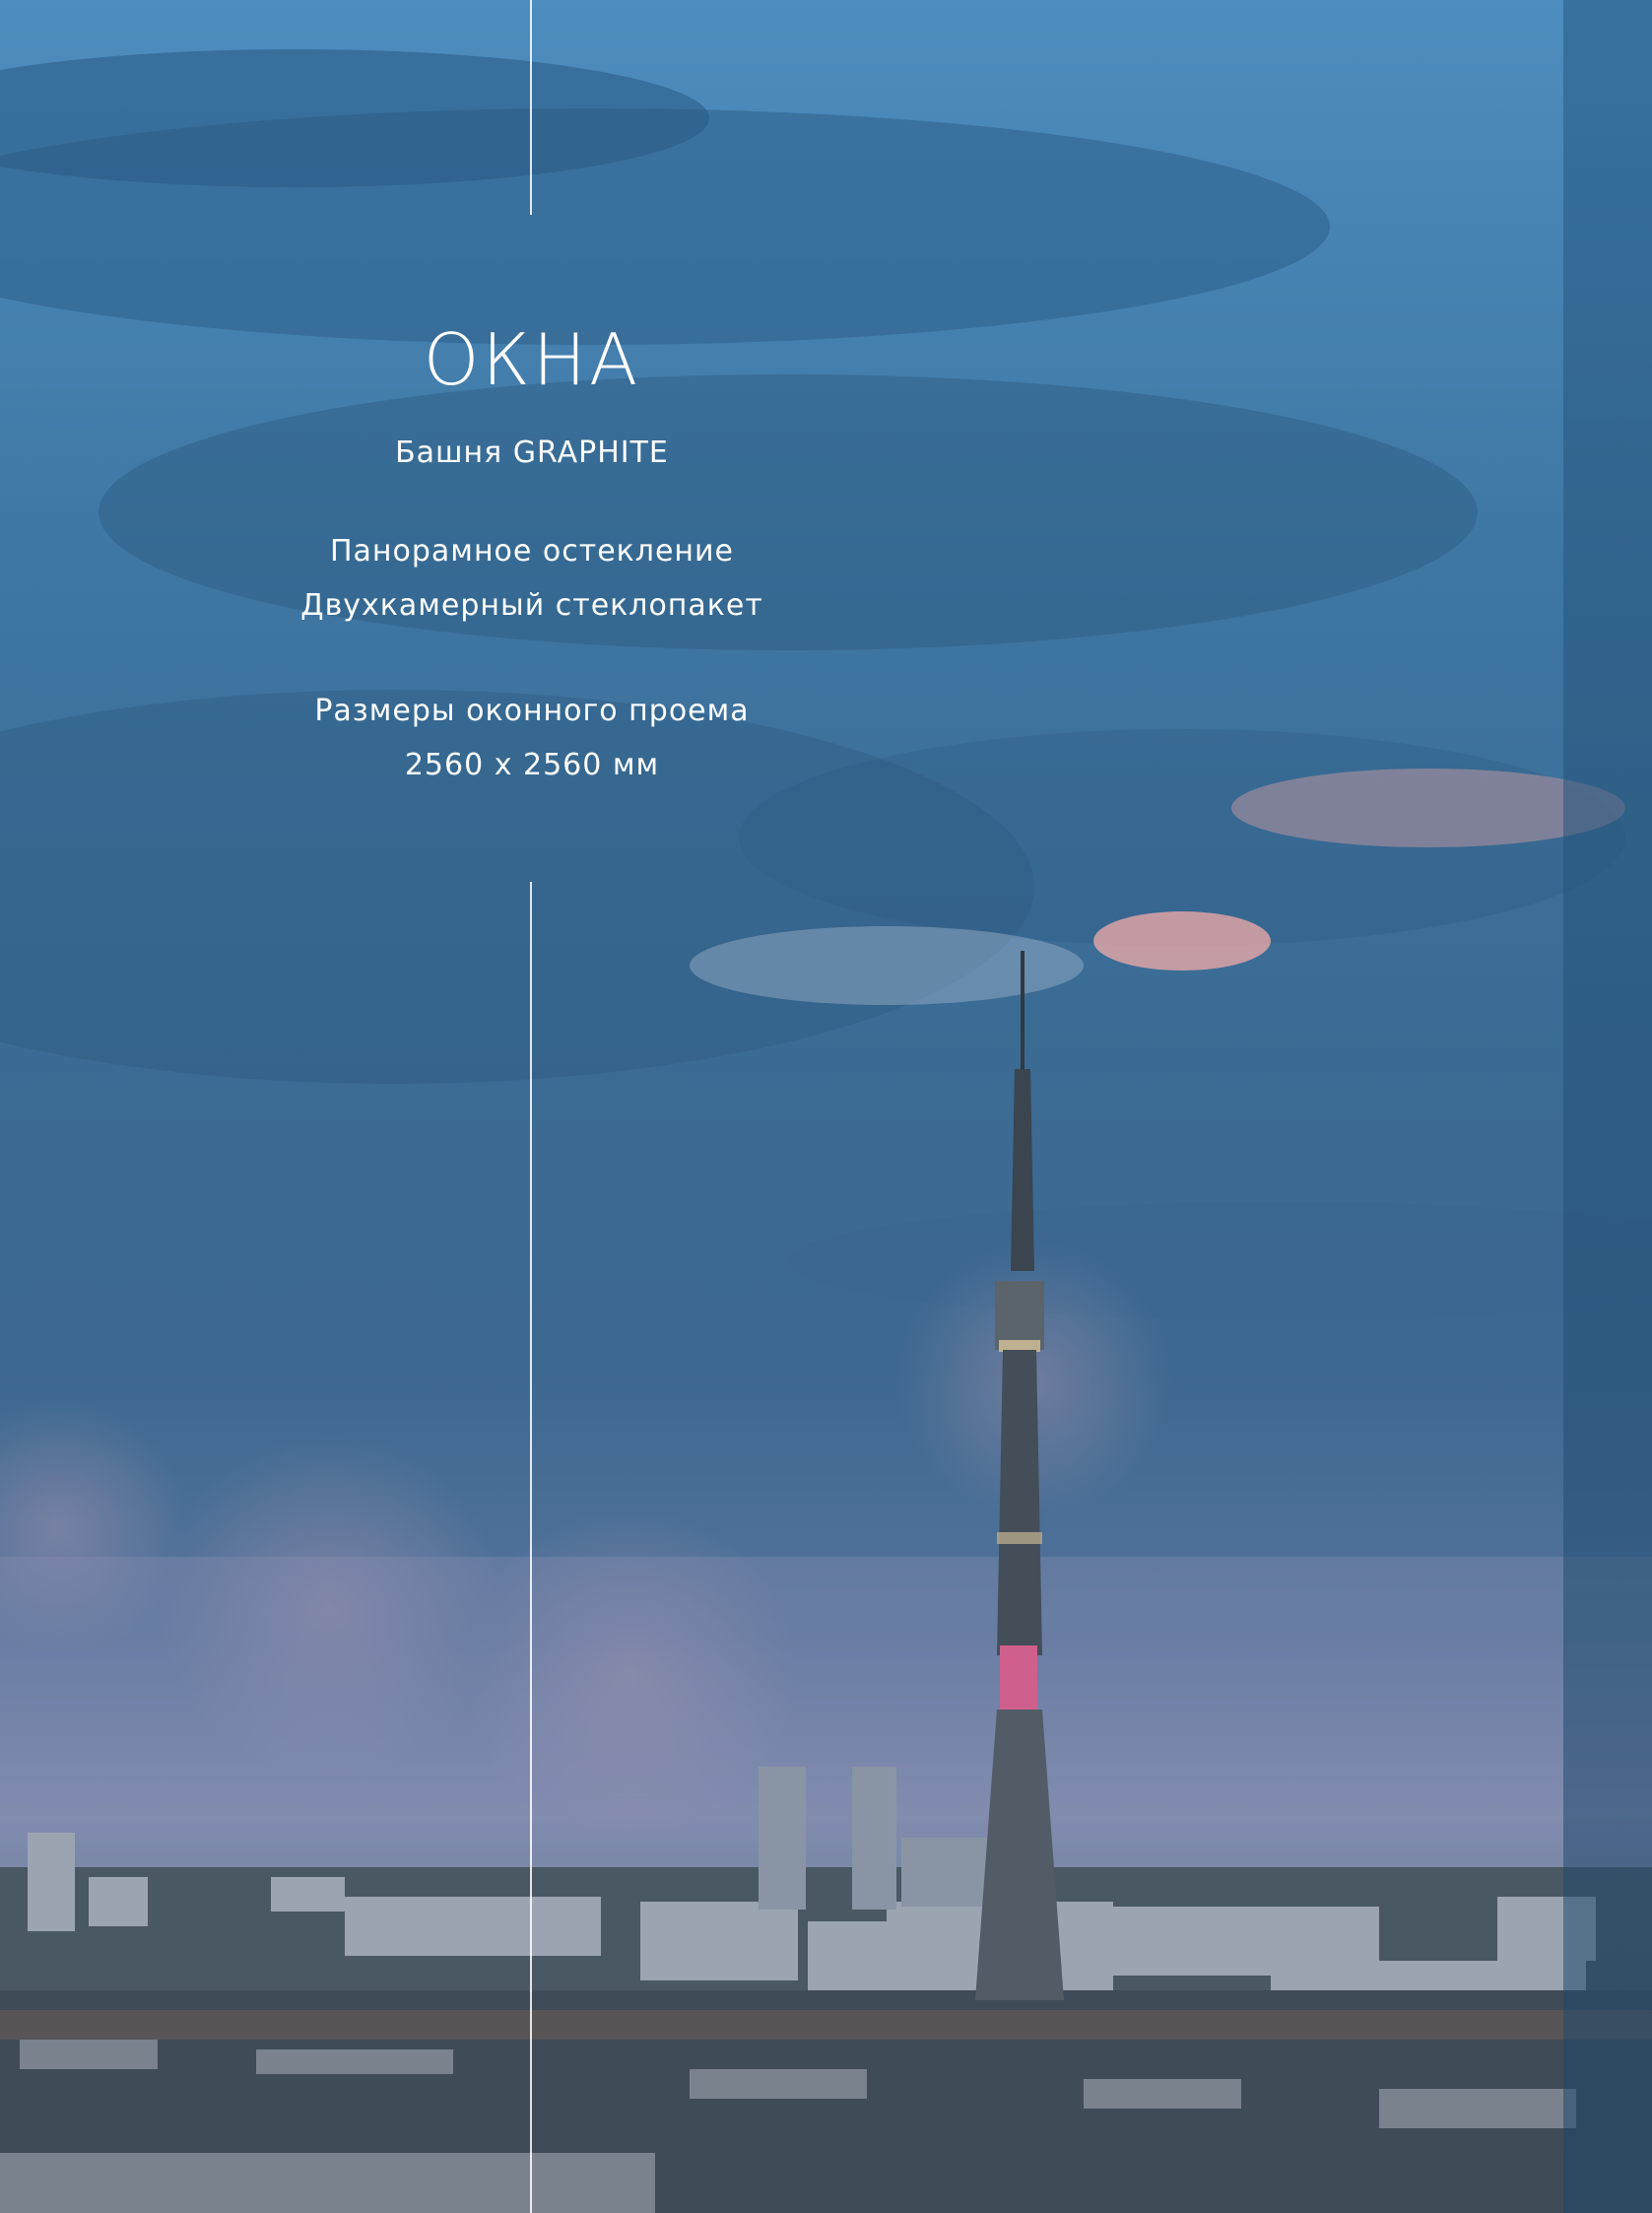 This screenshot has height=2213, width=1652. I want to click on tower-name: Башня GRAPHITE, so click(532, 453).